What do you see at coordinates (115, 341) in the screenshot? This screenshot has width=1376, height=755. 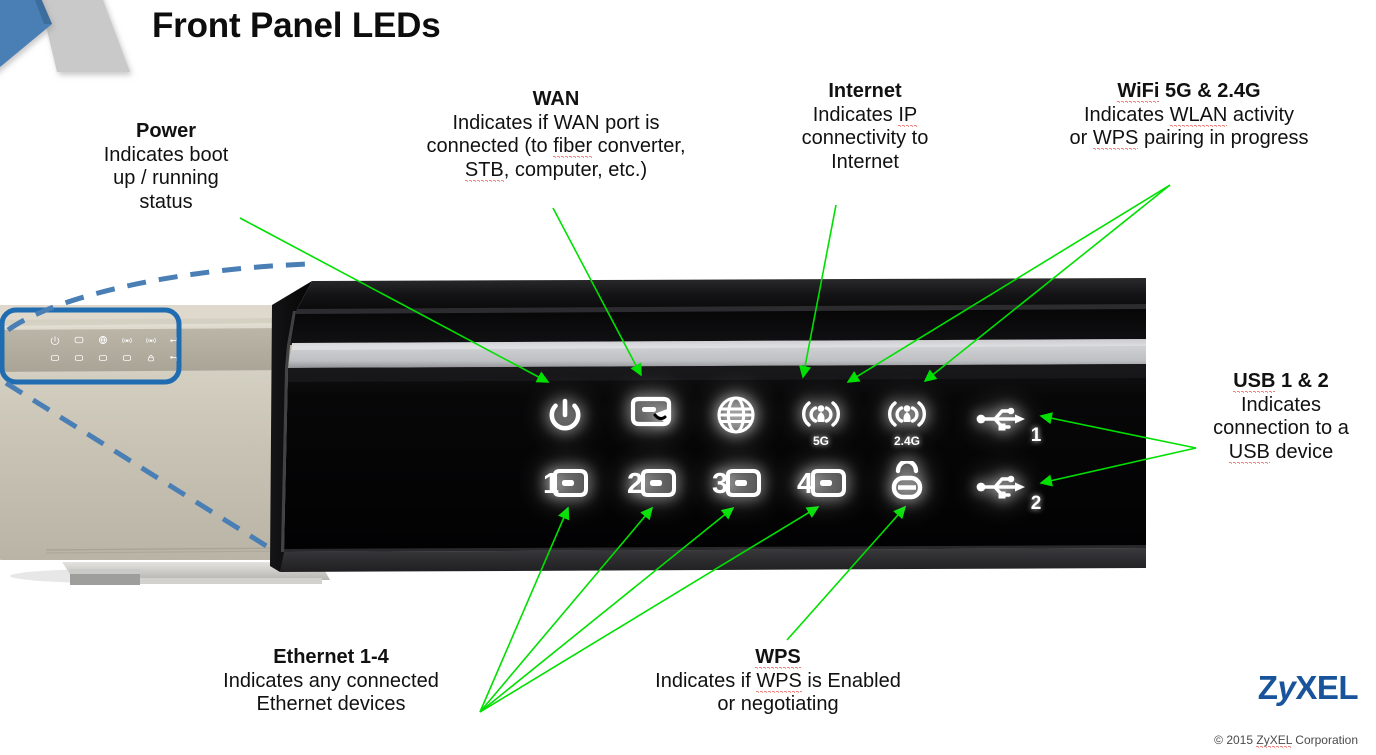 I see `inset-led-icons-top` at bounding box center [115, 341].